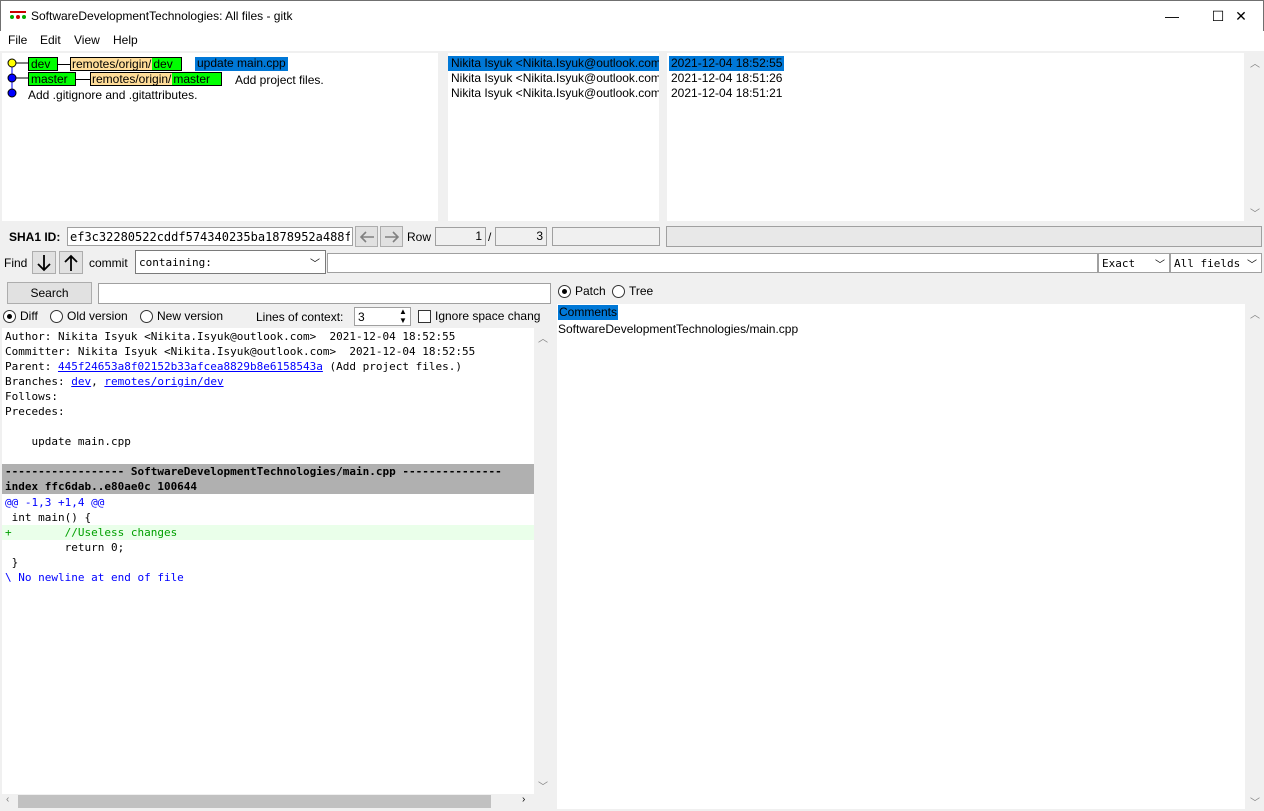 This screenshot has height=811, width=1264. Describe the element at coordinates (49, 293) in the screenshot. I see `search-button: Search` at that location.